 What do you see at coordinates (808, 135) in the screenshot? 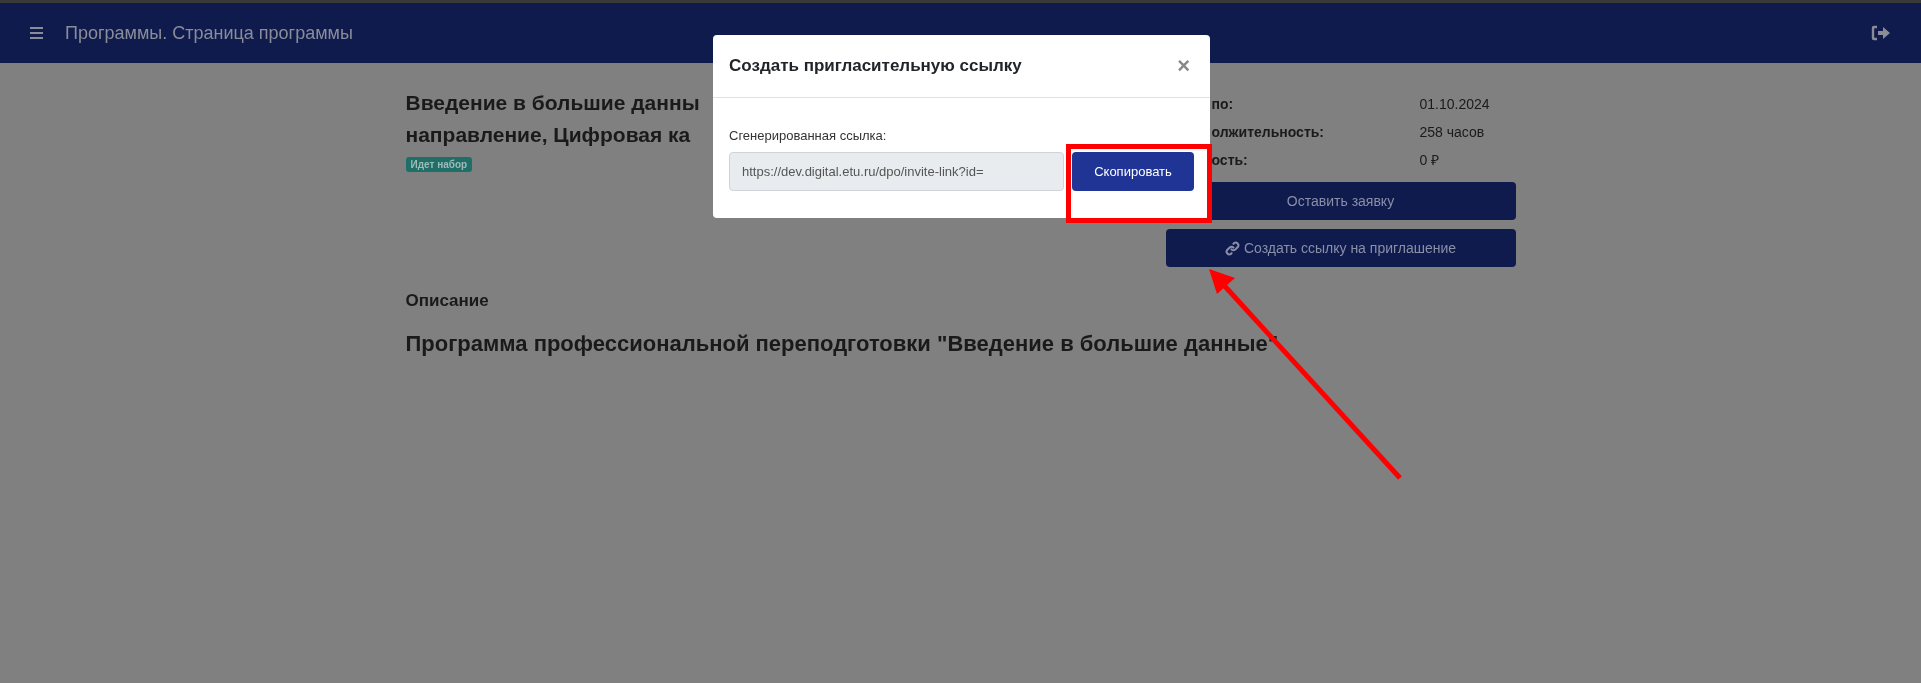
I see `field-label: Сгенерированная ссылка:` at bounding box center [808, 135].